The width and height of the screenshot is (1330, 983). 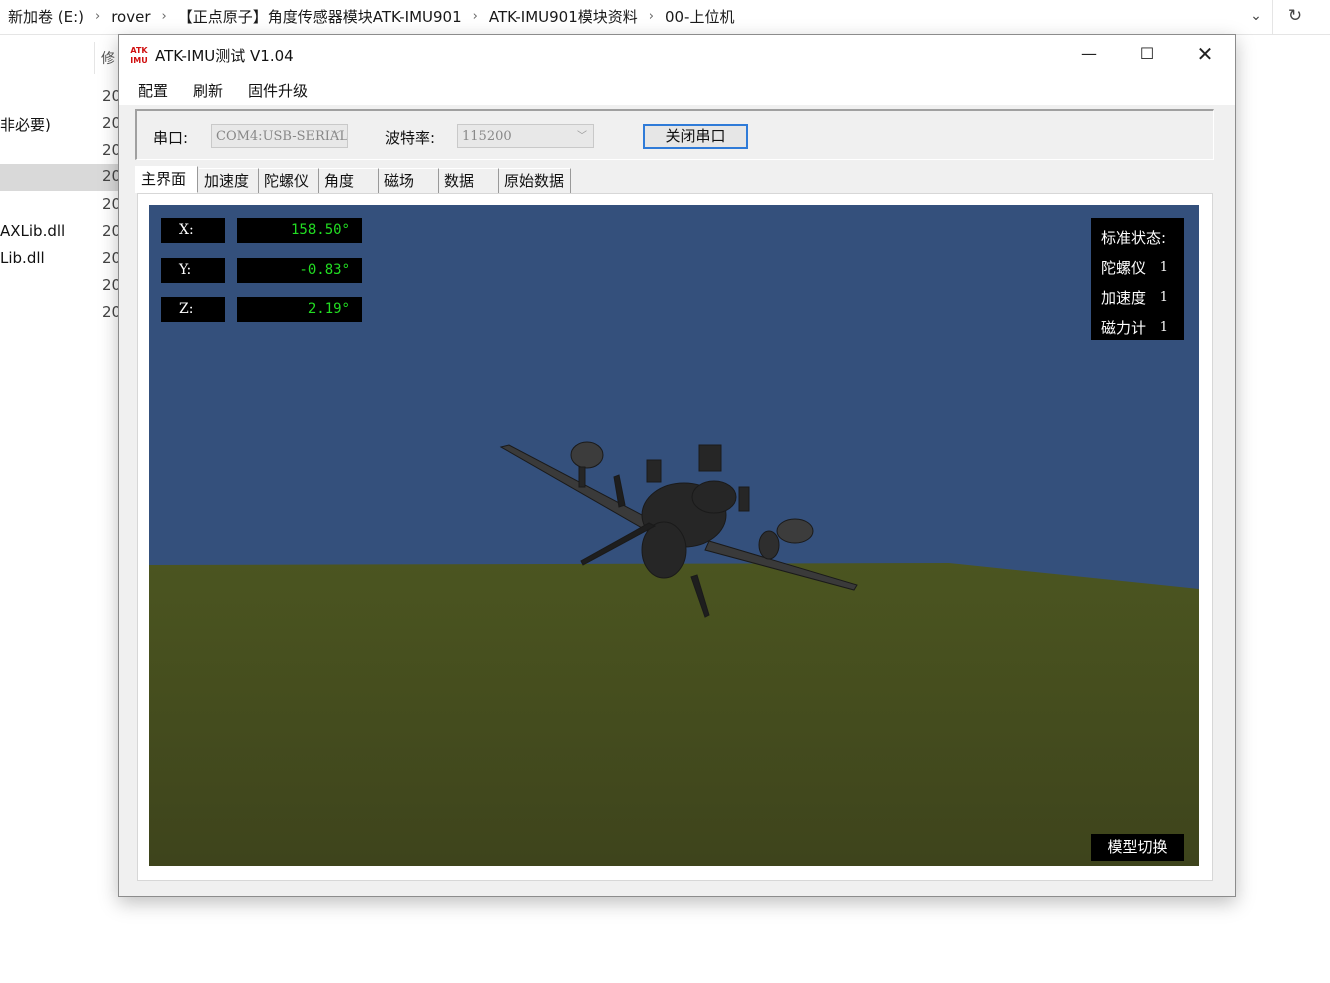 I want to click on title-bar: ATK IMU ATK-IMU测试 V1.04 — ☐ ✕, so click(x=677, y=54).